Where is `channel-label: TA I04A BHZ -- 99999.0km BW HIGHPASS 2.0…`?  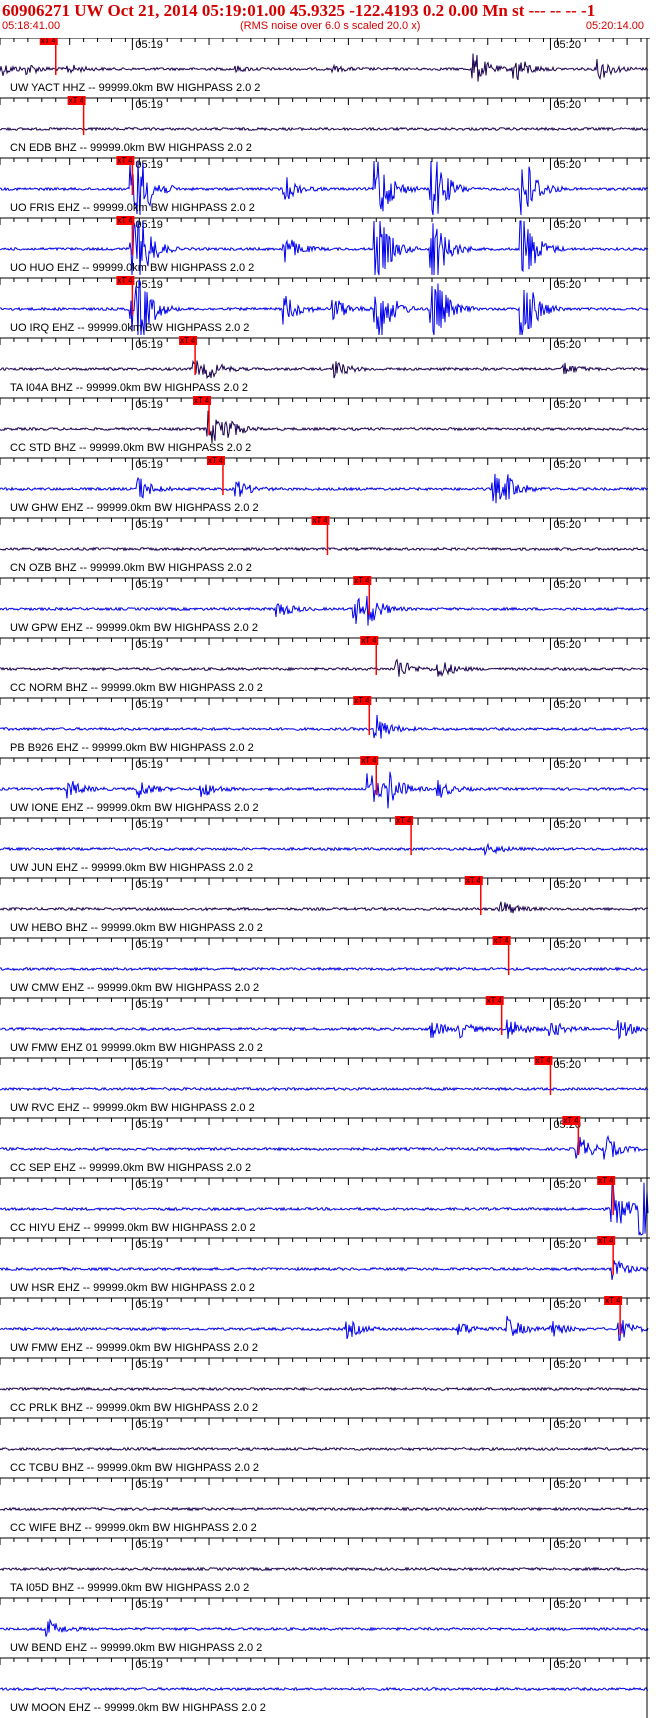
channel-label: TA I04A BHZ -- 99999.0km BW HIGHPASS 2.0… is located at coordinates (129, 388).